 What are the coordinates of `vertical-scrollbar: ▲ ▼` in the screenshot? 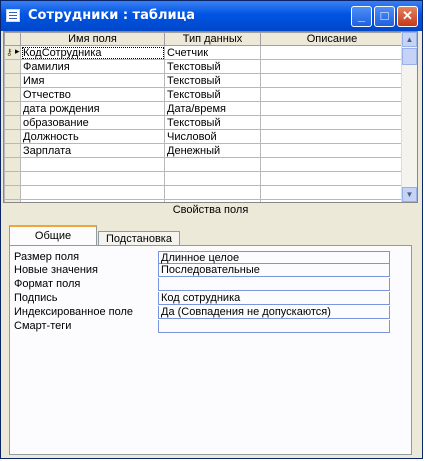 It's located at (409, 117).